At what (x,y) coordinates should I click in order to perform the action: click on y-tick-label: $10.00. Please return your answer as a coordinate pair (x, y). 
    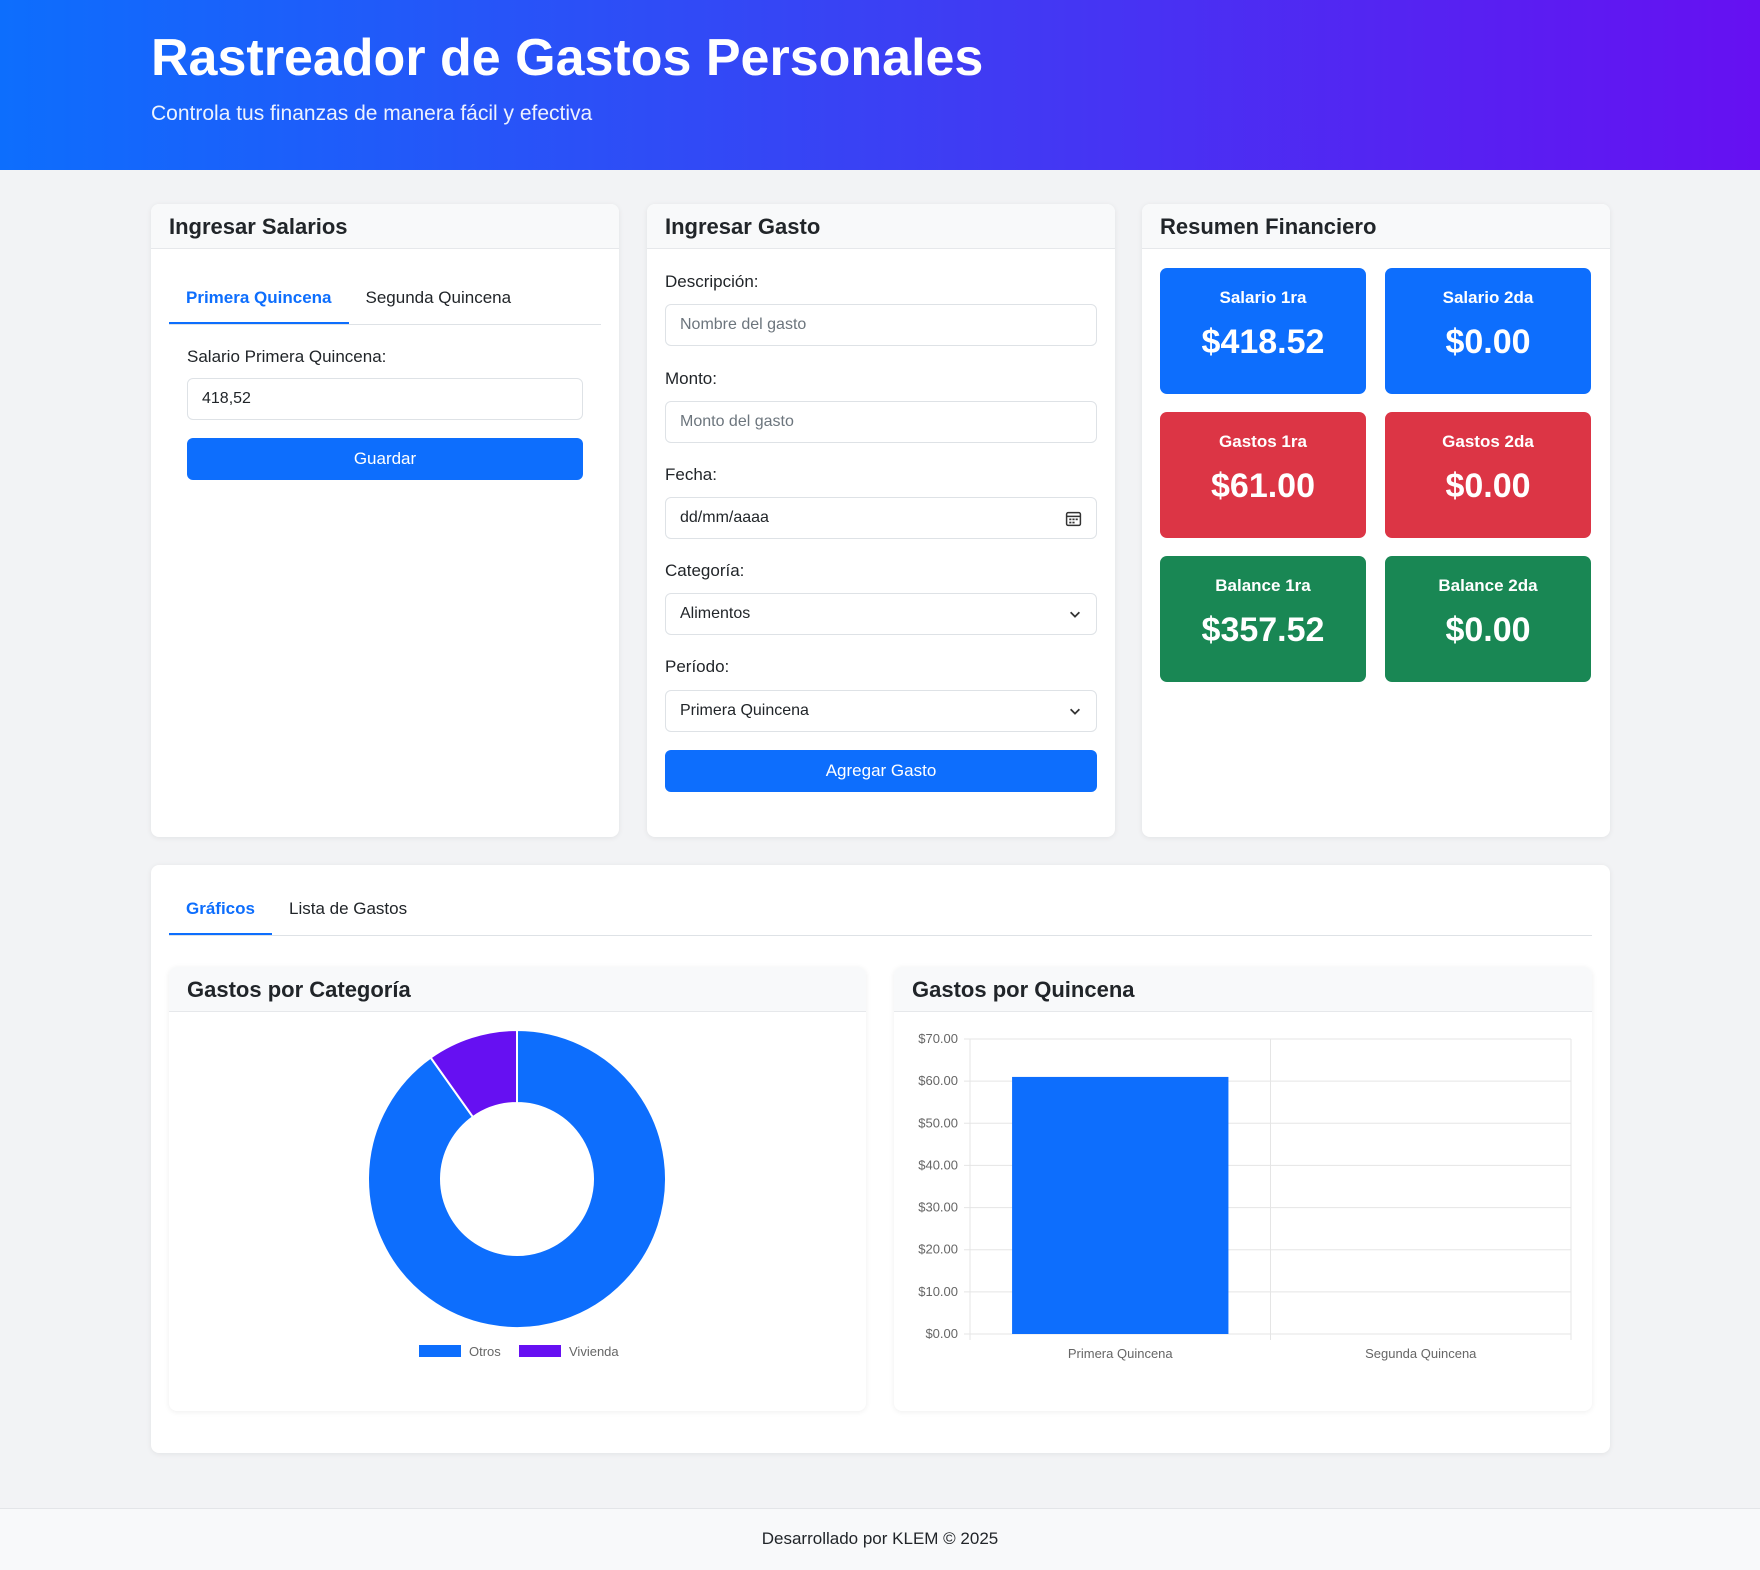
    Looking at the image, I should click on (938, 1291).